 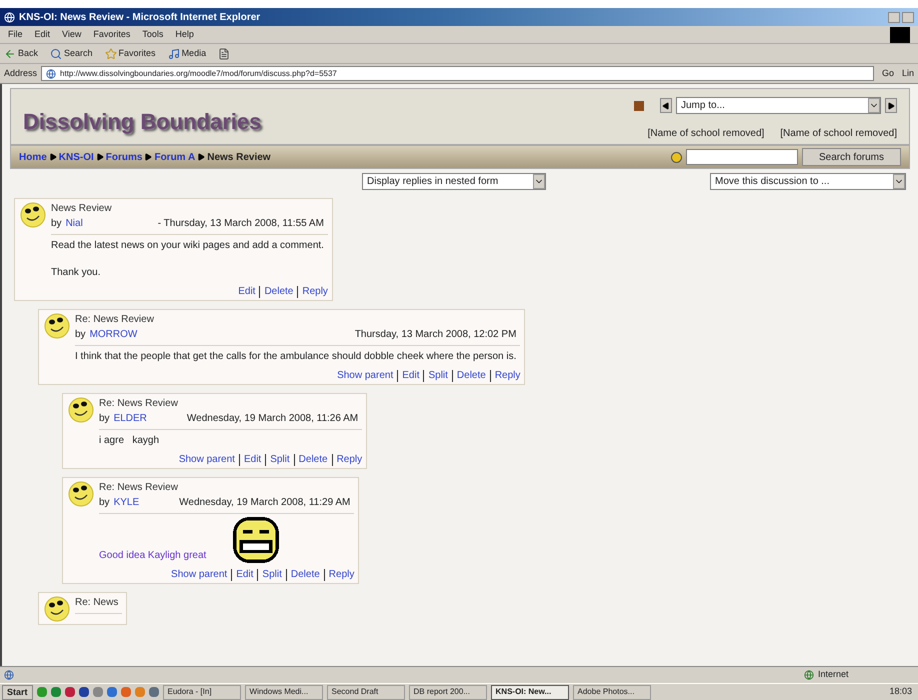 I want to click on post-date: Thursday, 13 March 2008, 12:02 PM, so click(x=435, y=335).